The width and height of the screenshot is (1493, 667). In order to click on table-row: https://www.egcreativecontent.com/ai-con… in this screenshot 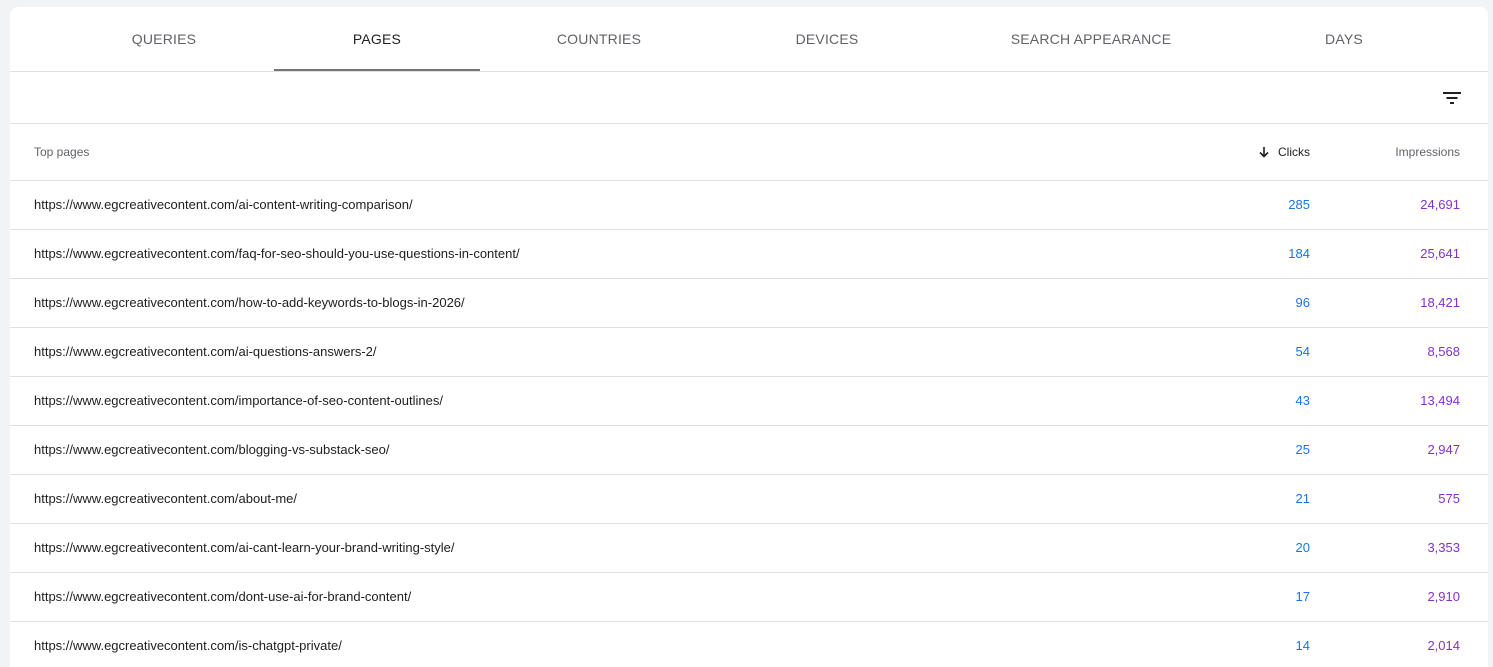, I will do `click(749, 205)`.